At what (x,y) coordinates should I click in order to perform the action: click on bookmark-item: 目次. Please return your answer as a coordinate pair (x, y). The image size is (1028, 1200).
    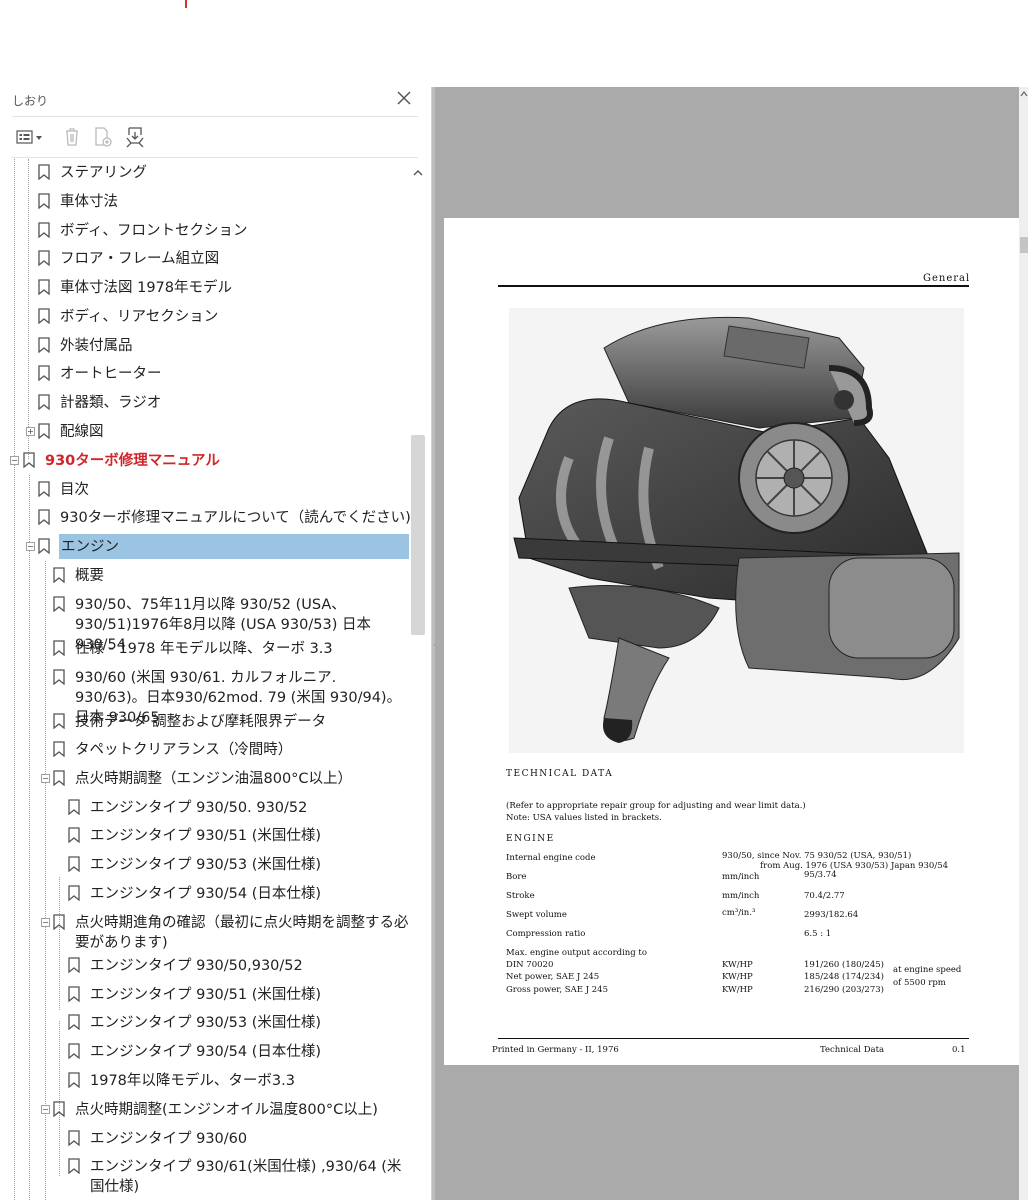
    Looking at the image, I should click on (205, 490).